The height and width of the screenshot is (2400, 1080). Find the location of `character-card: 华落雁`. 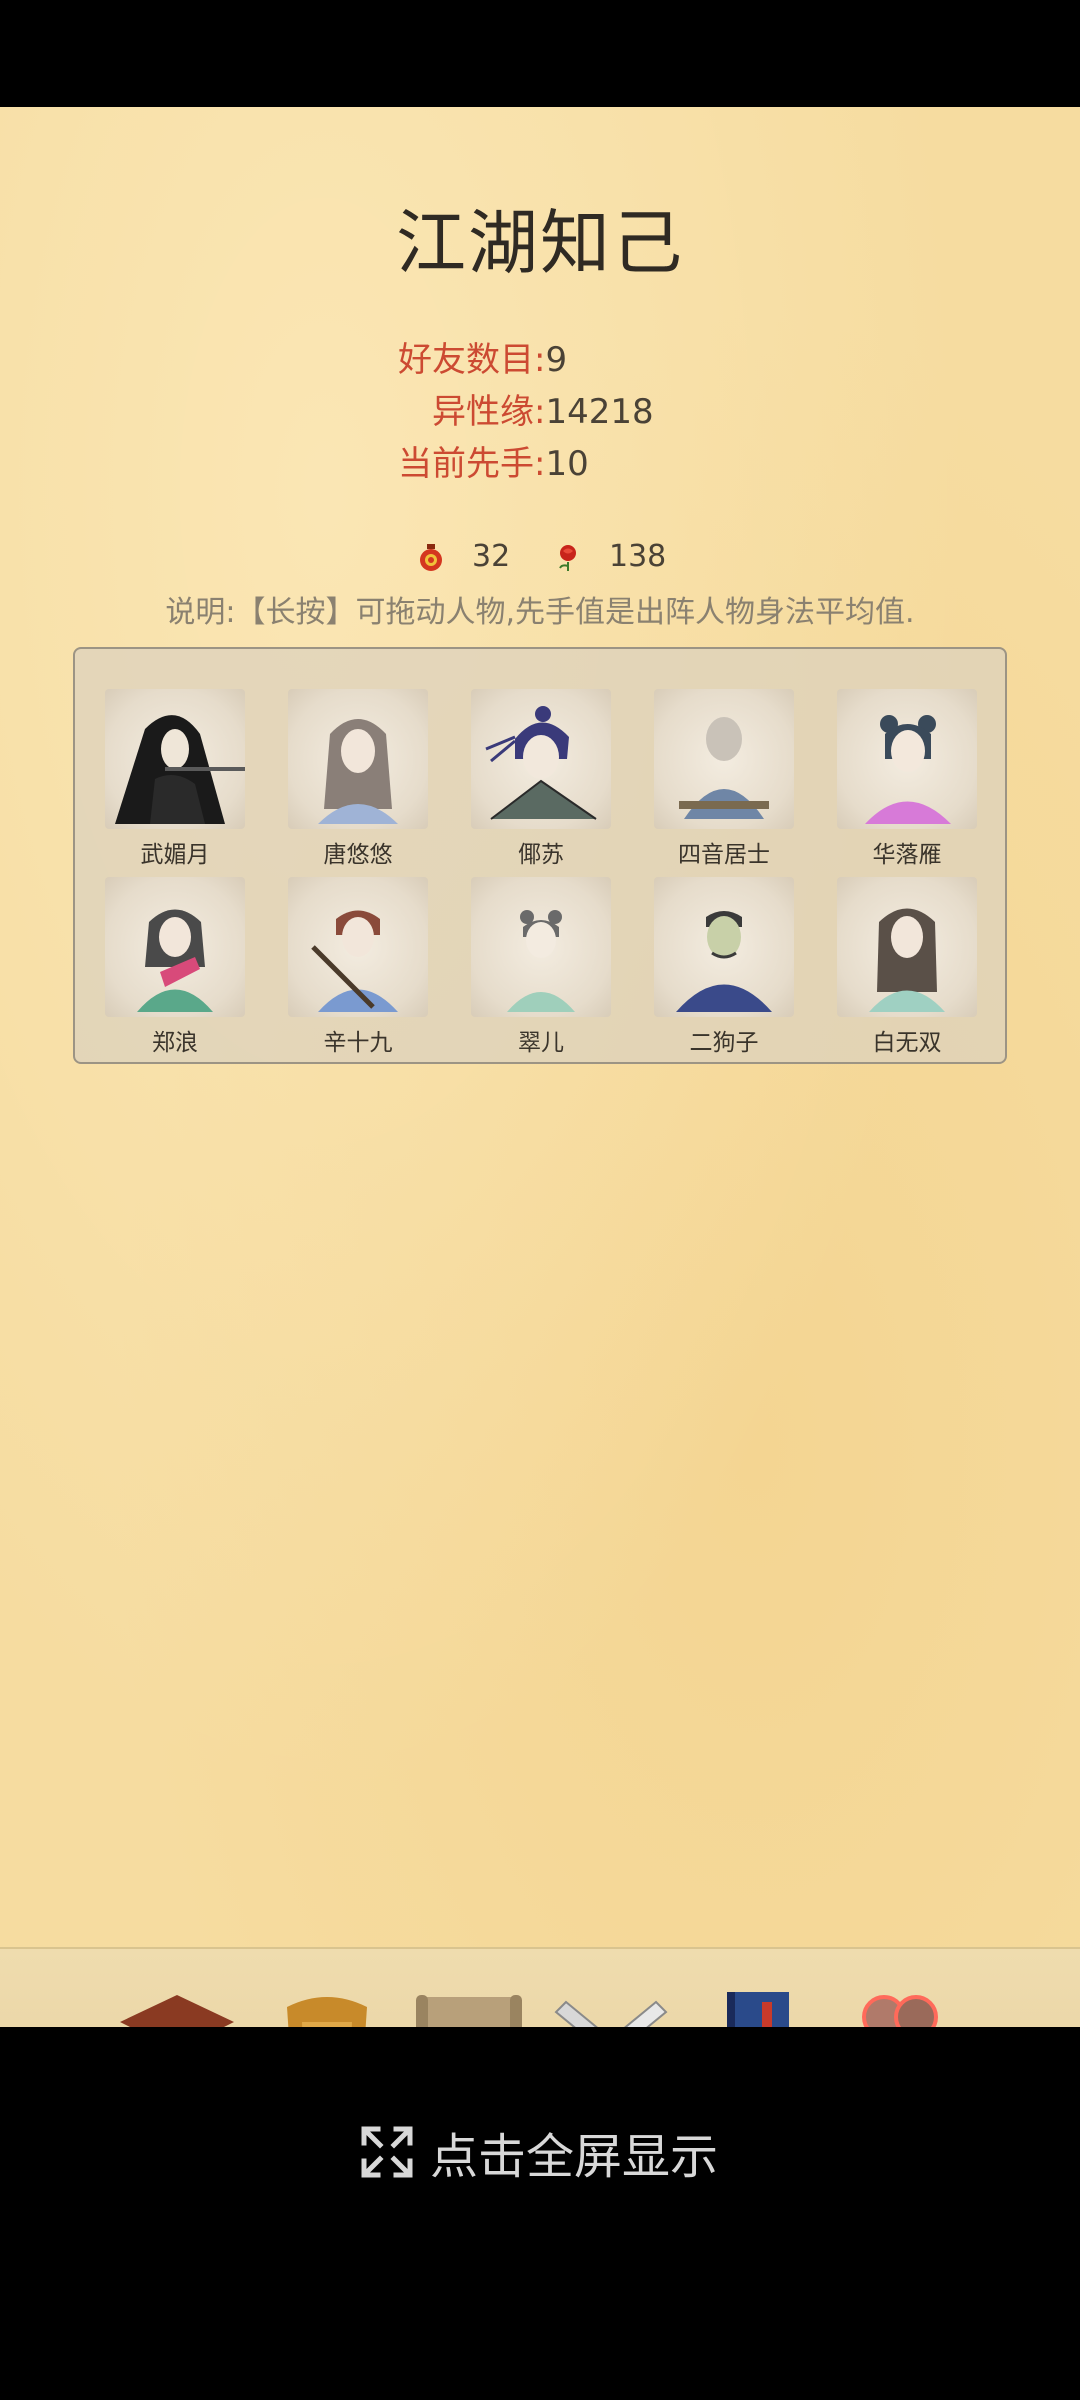

character-card: 华落雁 is located at coordinates (907, 779).